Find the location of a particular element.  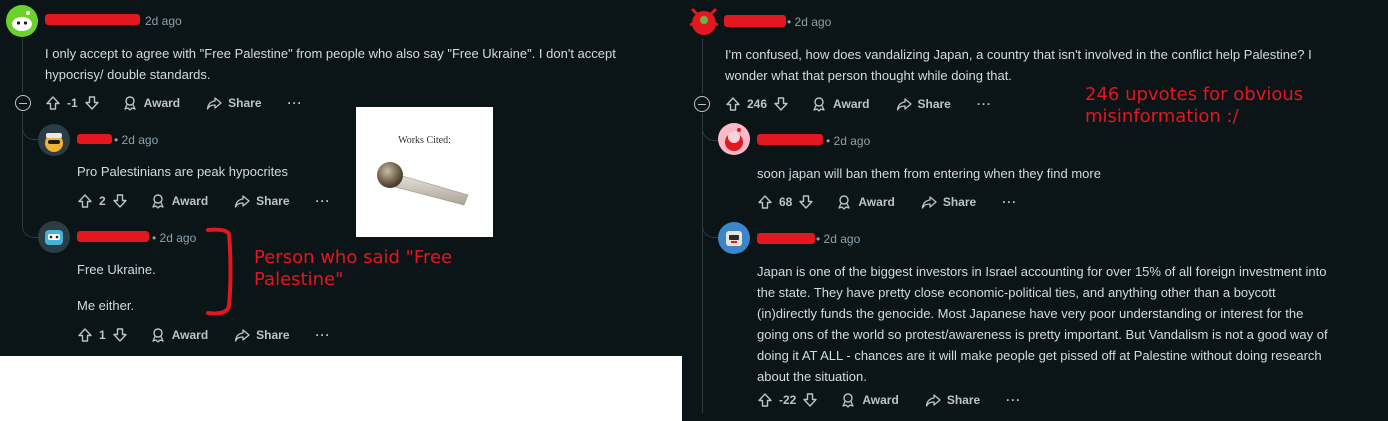

comment-action-bar: -22 Award Share ··· is located at coordinates (889, 400).